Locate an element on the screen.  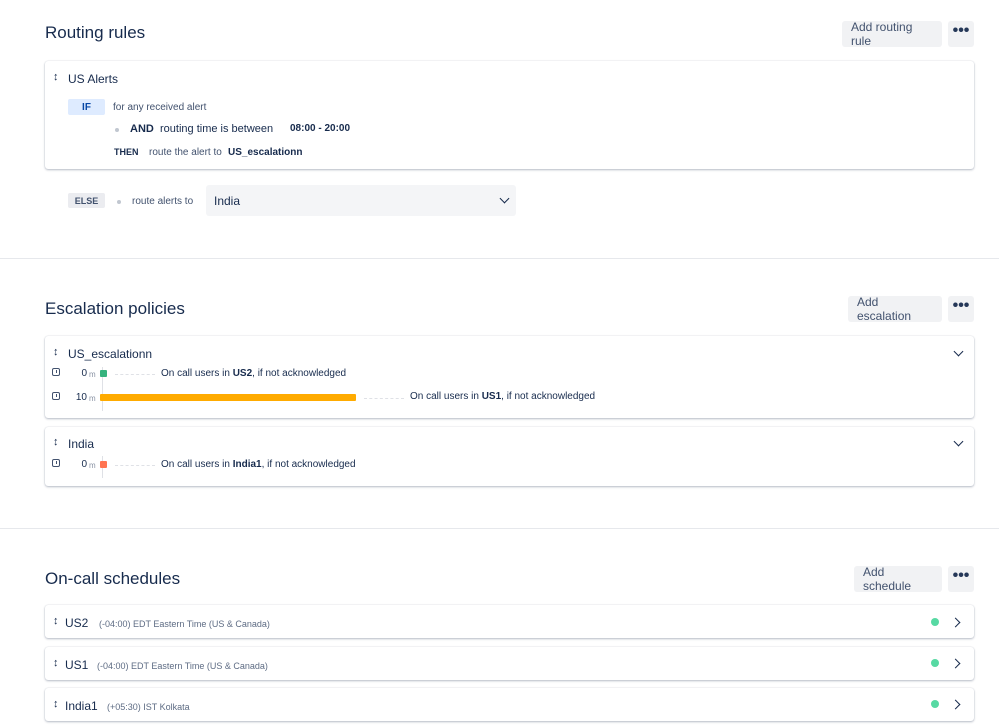
schedule-timezone: (+05:30) IST Kolkata is located at coordinates (148, 707).